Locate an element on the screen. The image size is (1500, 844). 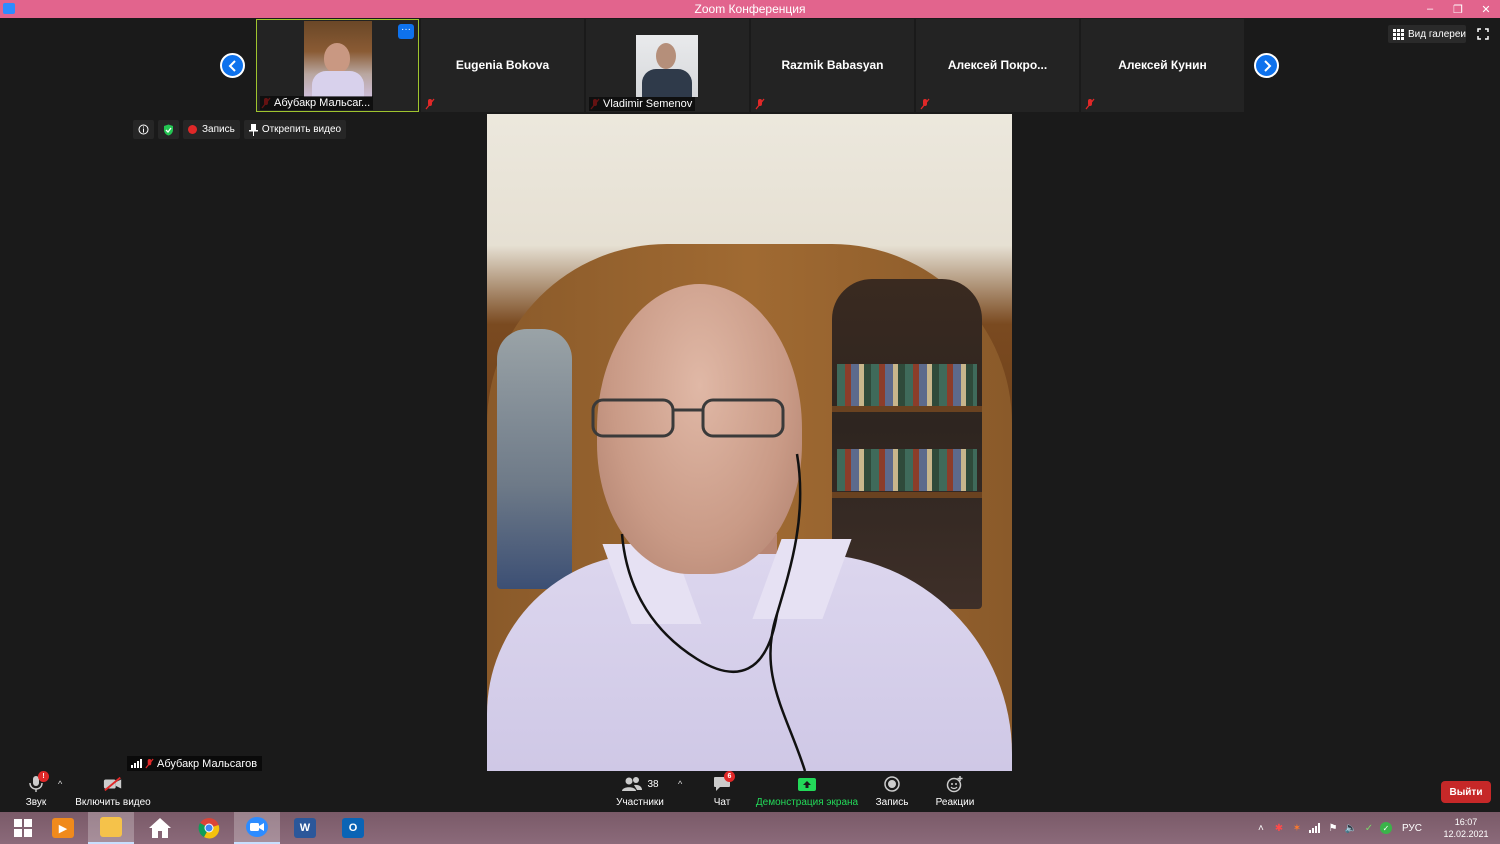
pin-icon is located at coordinates (253, 129).